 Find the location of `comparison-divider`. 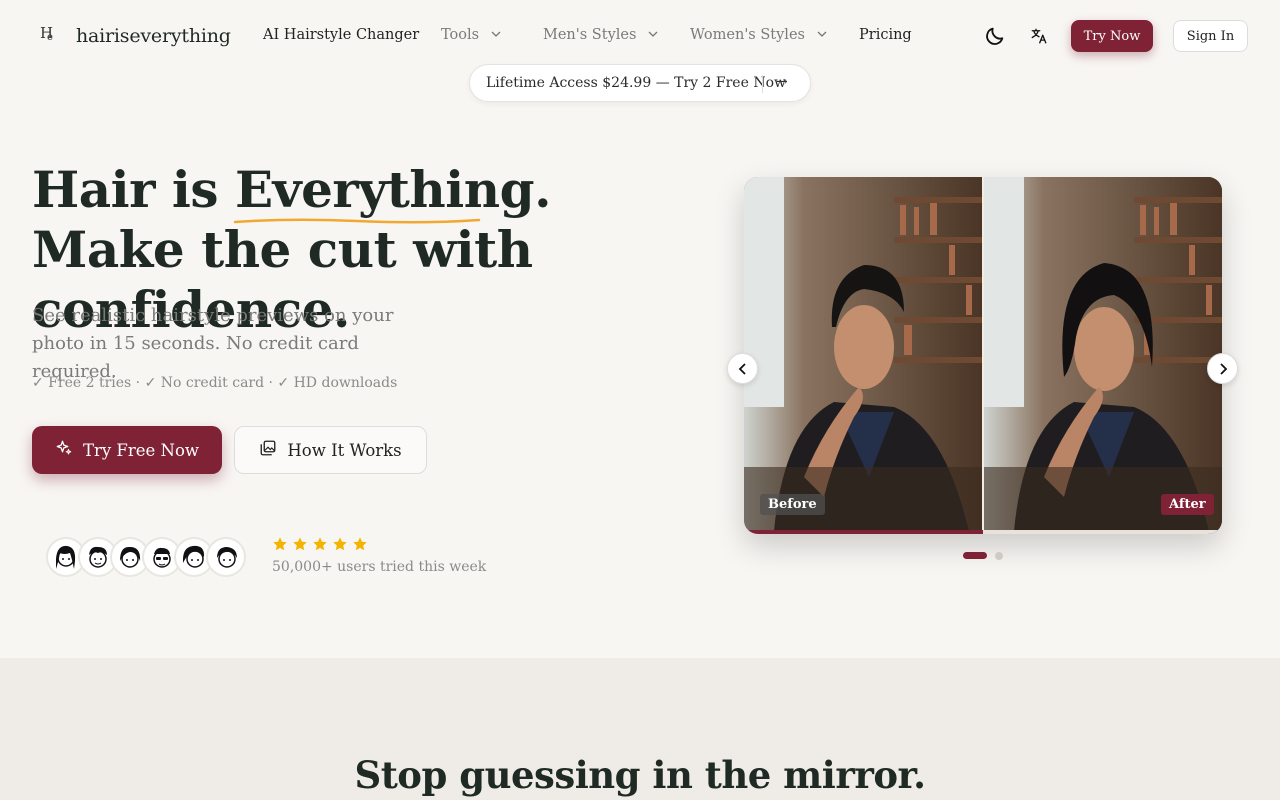

comparison-divider is located at coordinates (983, 355).